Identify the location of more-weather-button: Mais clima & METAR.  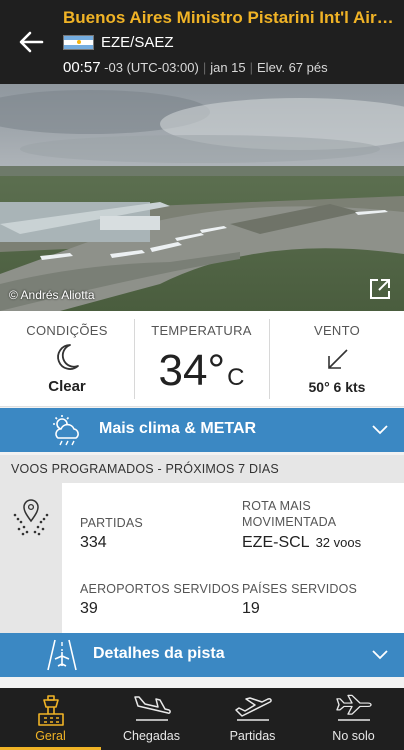
(202, 430).